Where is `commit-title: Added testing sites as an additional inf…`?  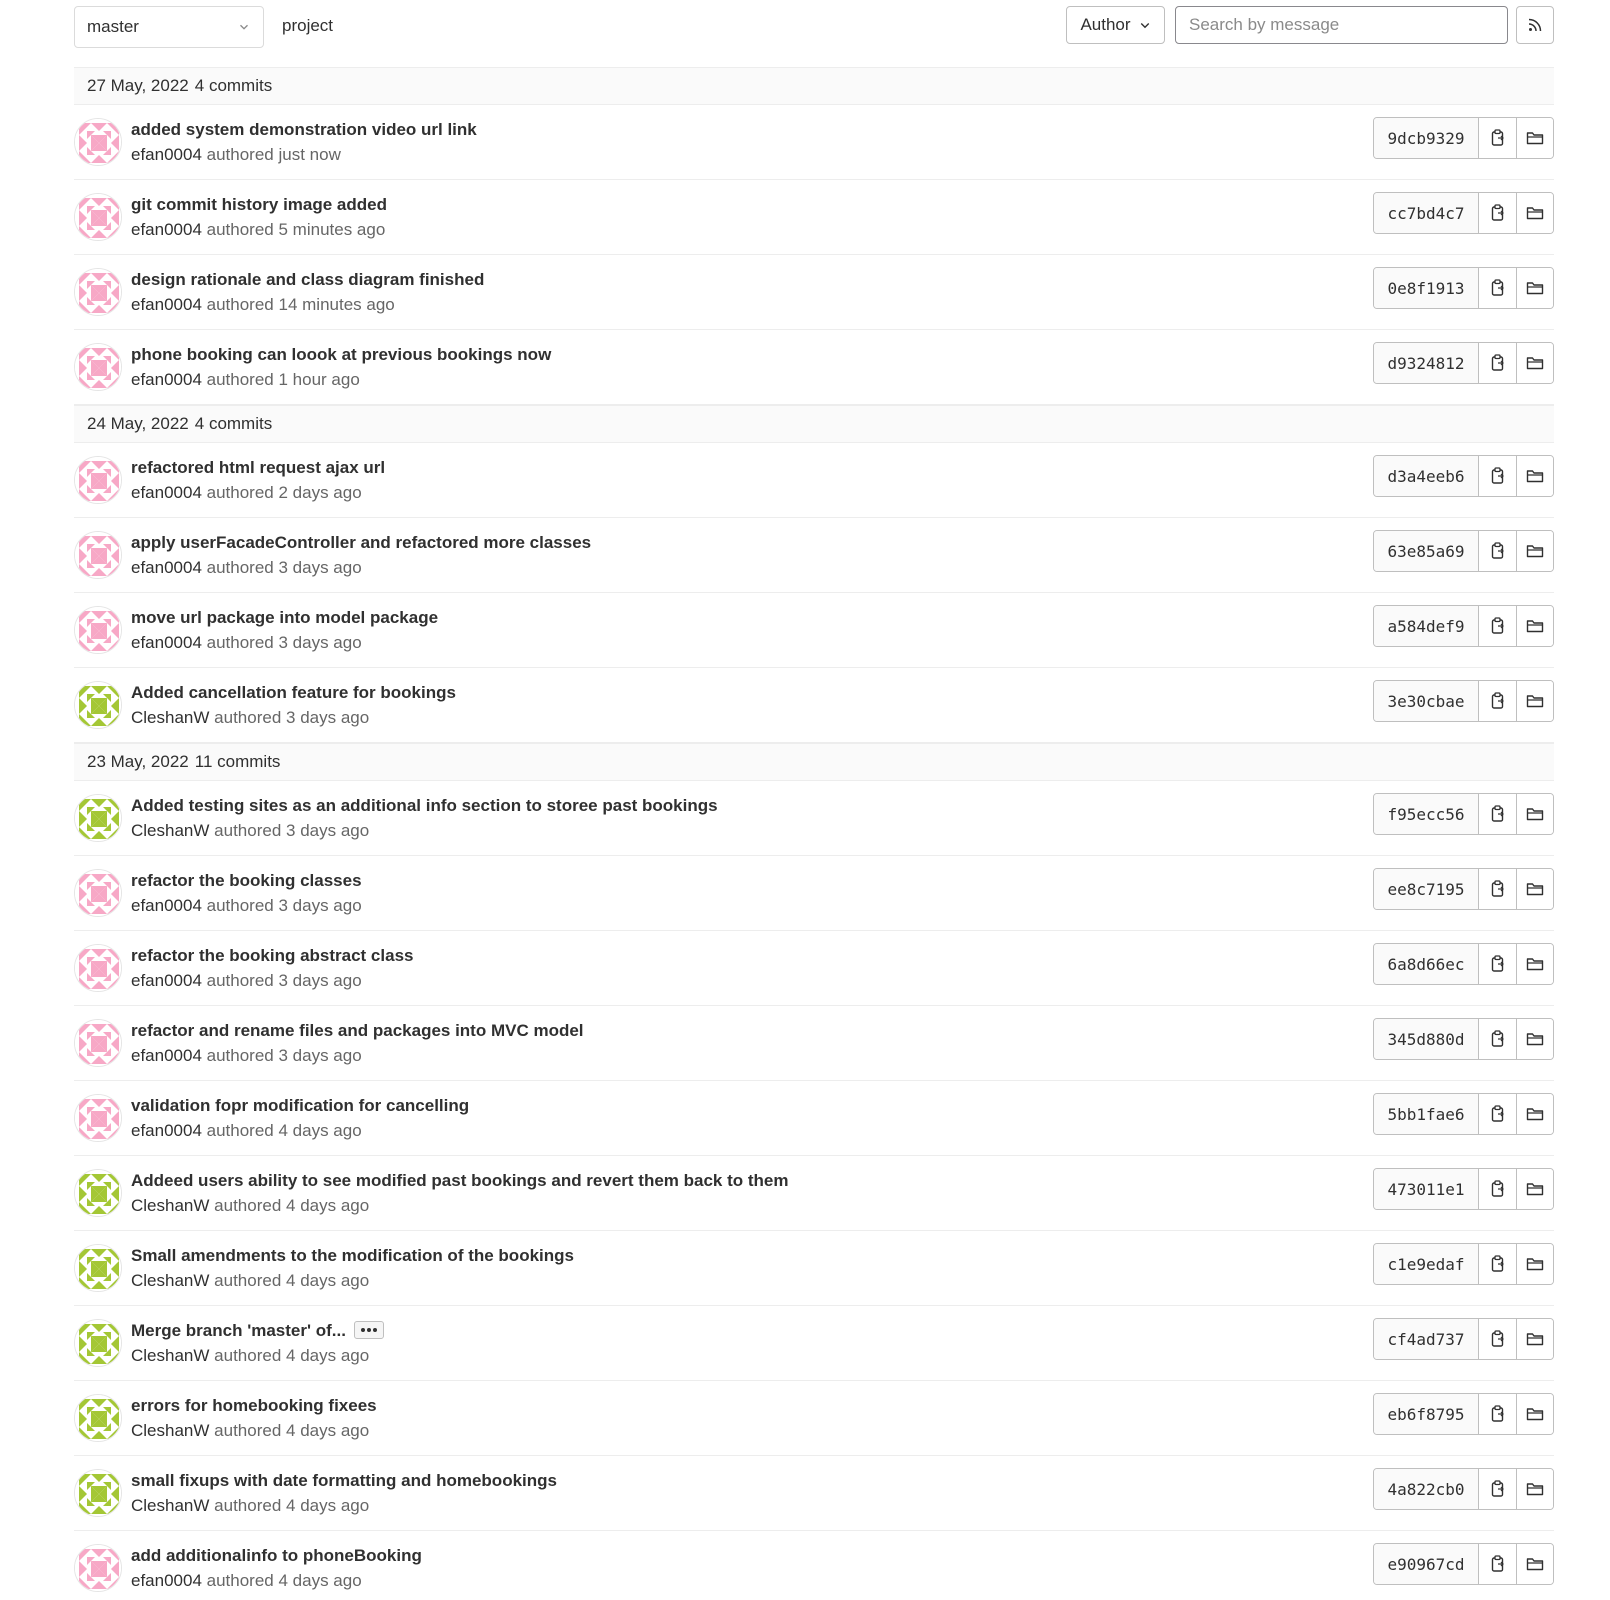 commit-title: Added testing sites as an additional inf… is located at coordinates (424, 805).